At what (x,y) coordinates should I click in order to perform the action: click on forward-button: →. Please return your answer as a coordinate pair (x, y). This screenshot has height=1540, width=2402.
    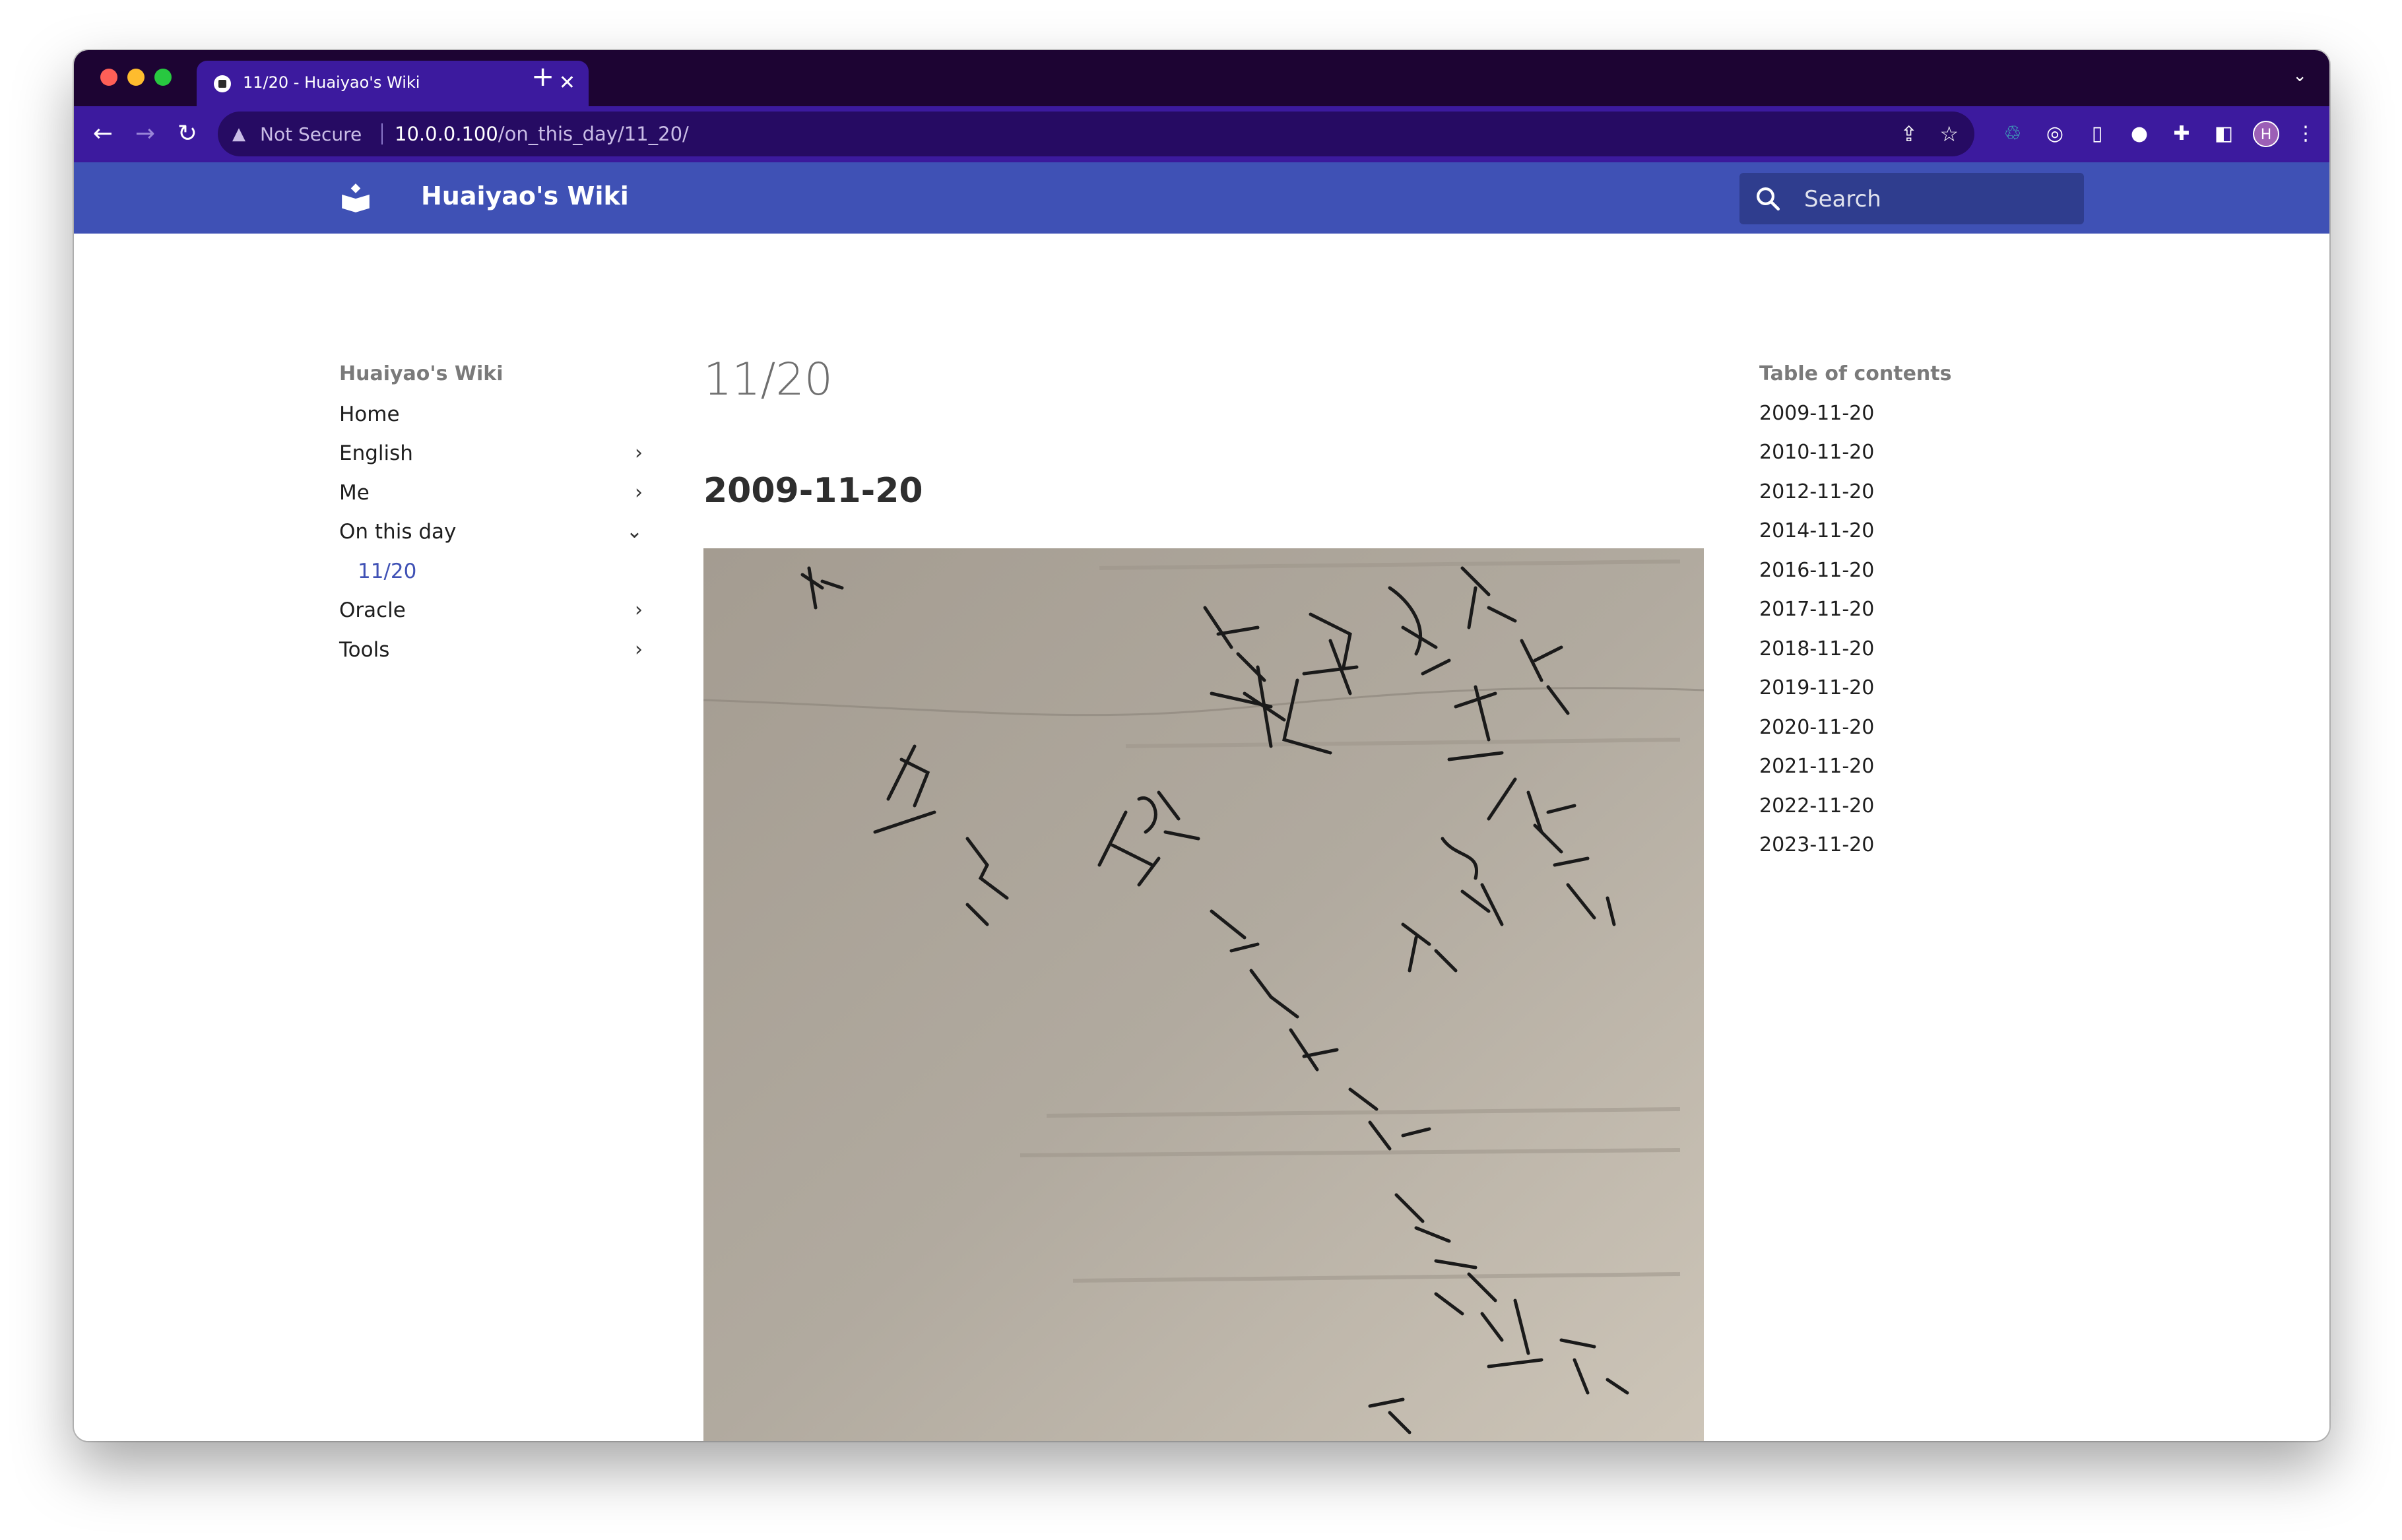
    Looking at the image, I should click on (145, 134).